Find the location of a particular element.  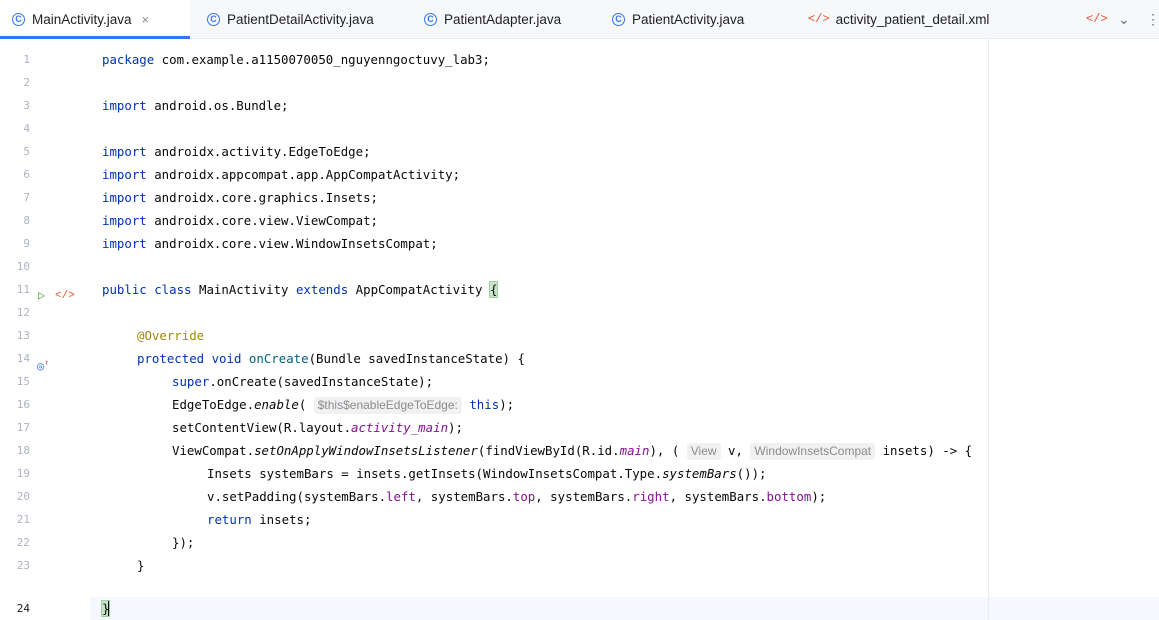

static-field: main is located at coordinates (634, 450).